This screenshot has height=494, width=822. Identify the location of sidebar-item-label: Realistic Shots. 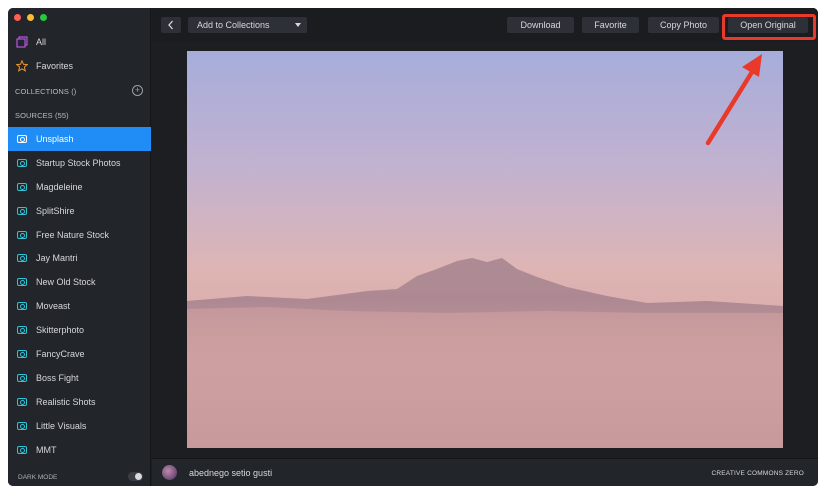
(66, 402).